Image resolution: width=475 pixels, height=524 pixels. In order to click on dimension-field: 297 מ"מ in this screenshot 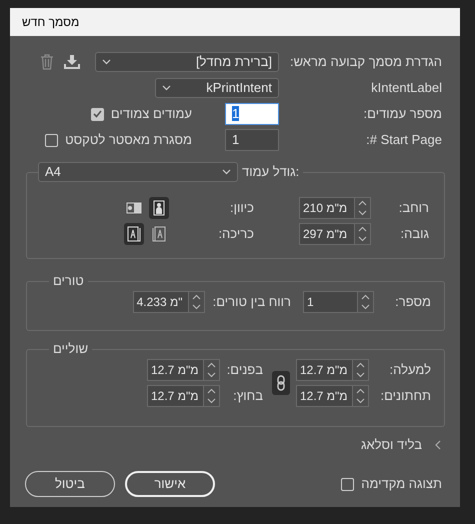, I will do `click(327, 234)`.